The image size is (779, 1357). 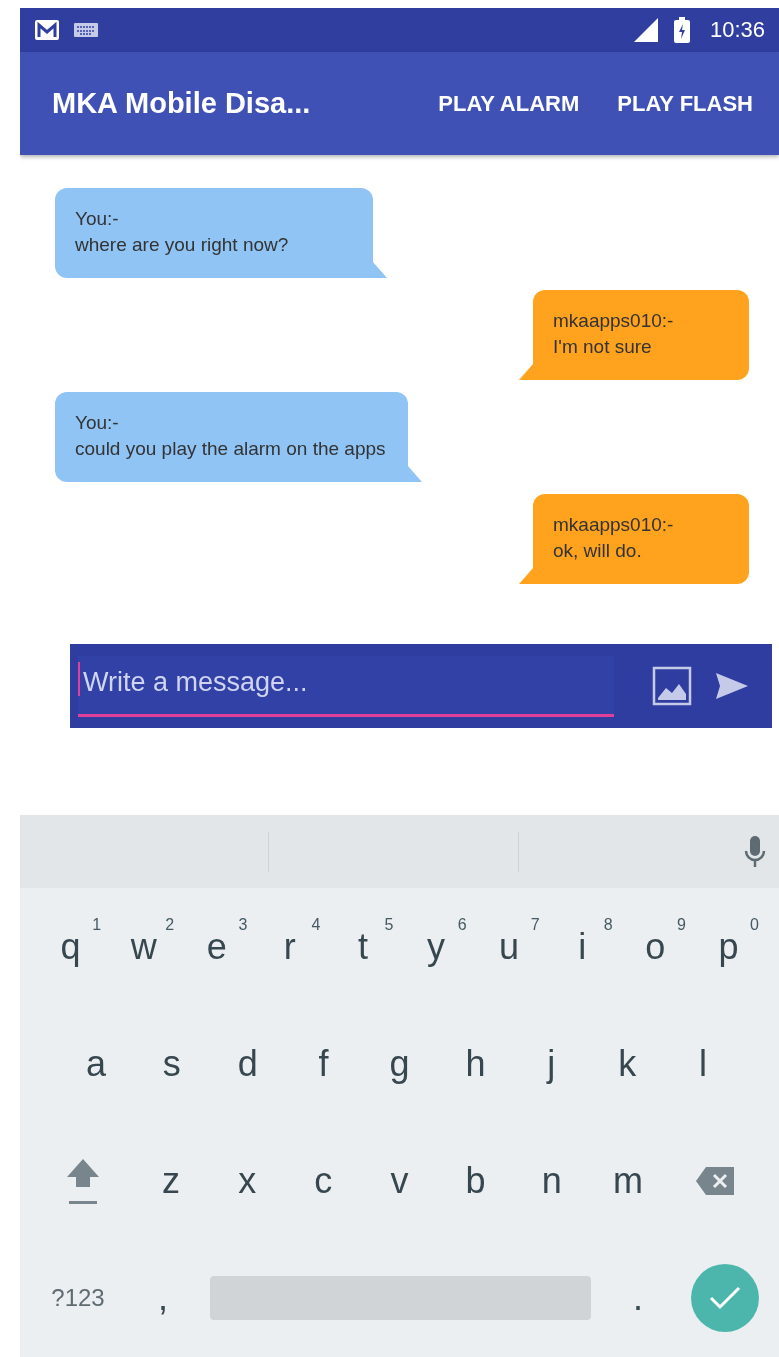 I want to click on key: d, so click(x=247, y=1063).